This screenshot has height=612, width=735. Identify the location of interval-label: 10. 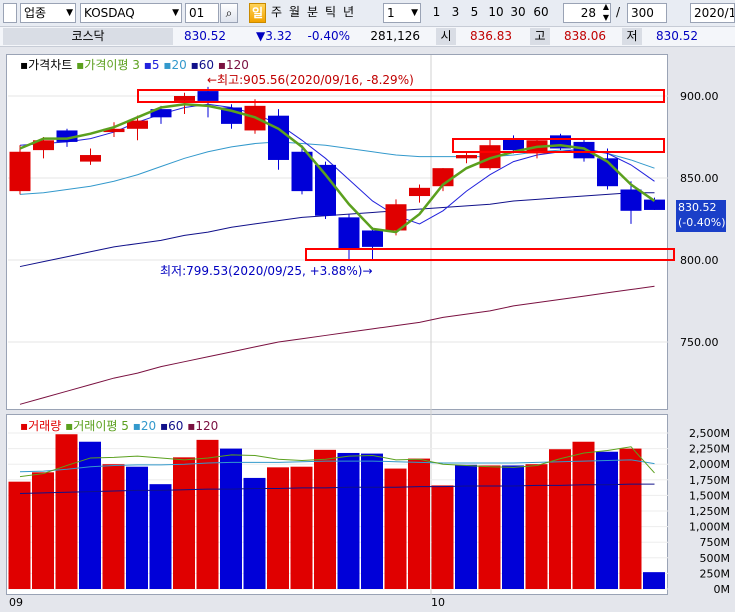
(496, 12).